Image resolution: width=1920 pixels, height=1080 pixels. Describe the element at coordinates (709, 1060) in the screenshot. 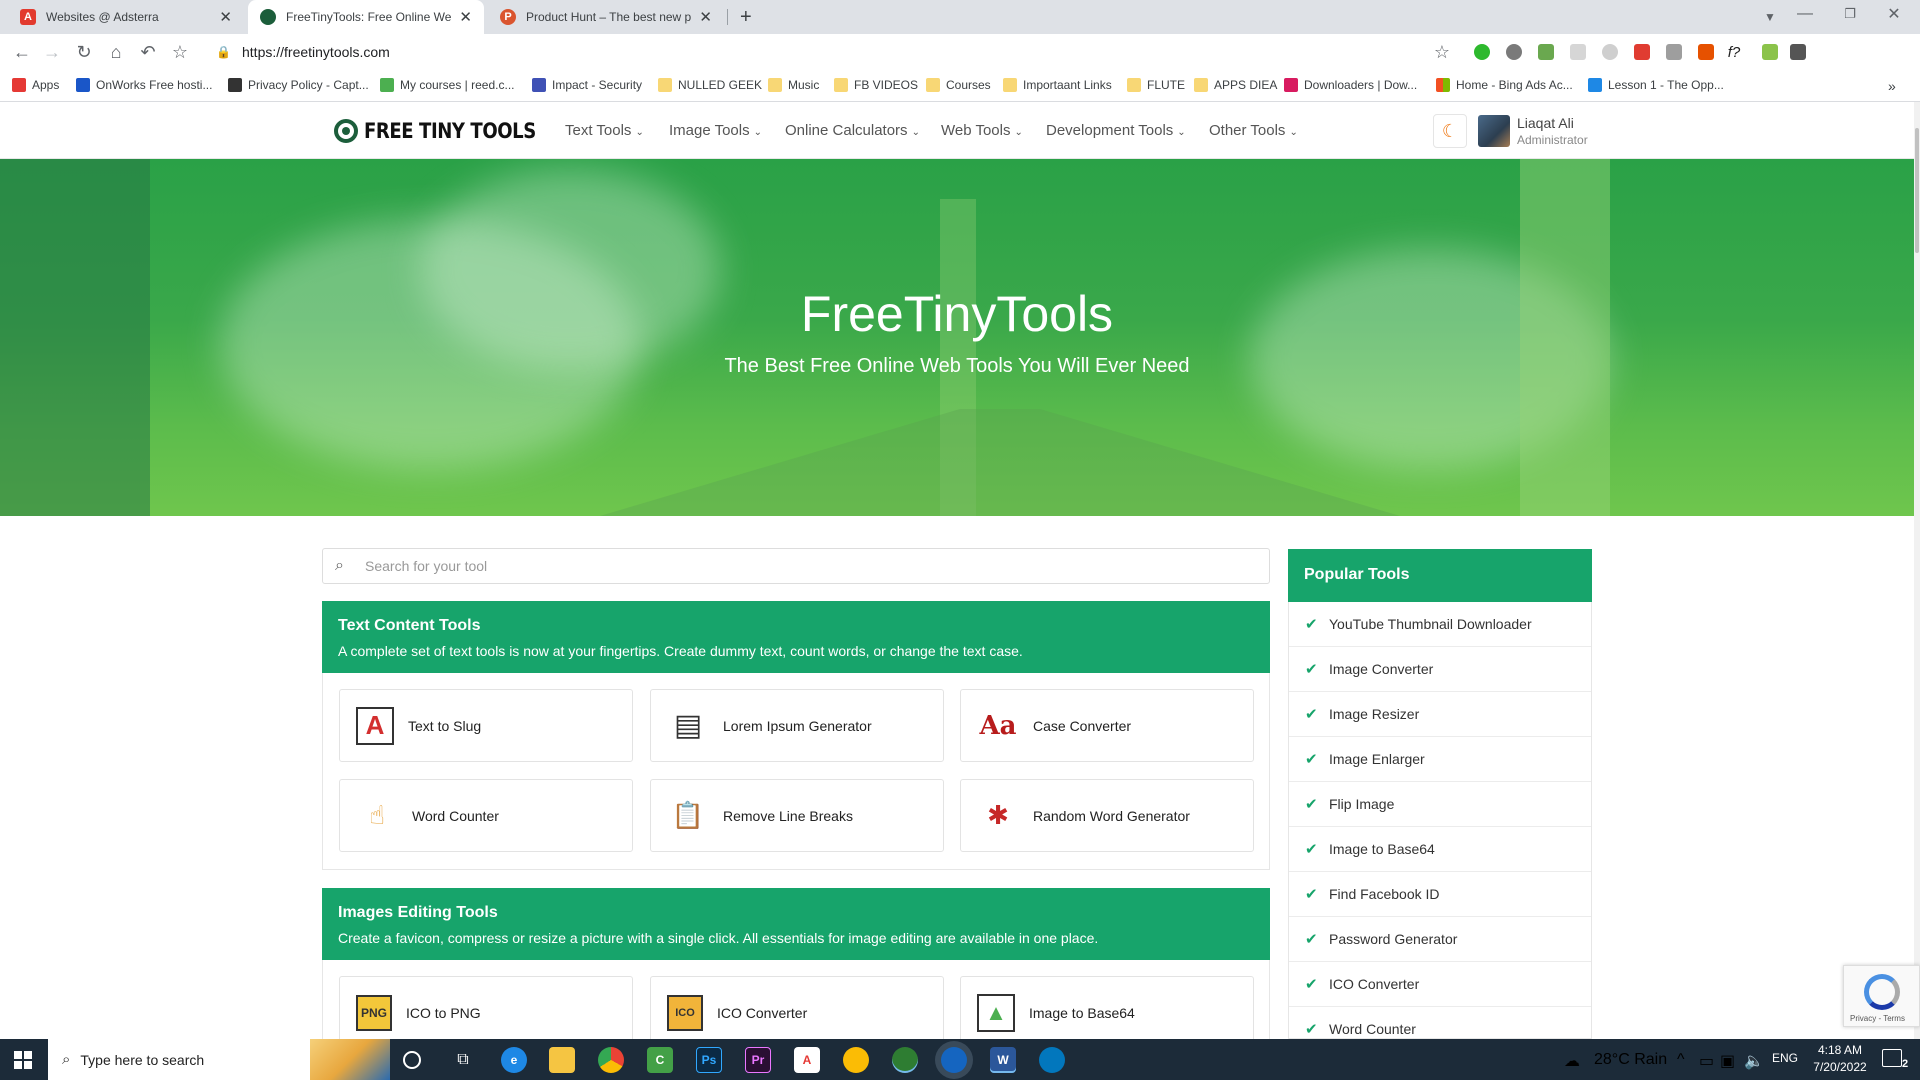

I see `photoshop-icon: Ps` at that location.